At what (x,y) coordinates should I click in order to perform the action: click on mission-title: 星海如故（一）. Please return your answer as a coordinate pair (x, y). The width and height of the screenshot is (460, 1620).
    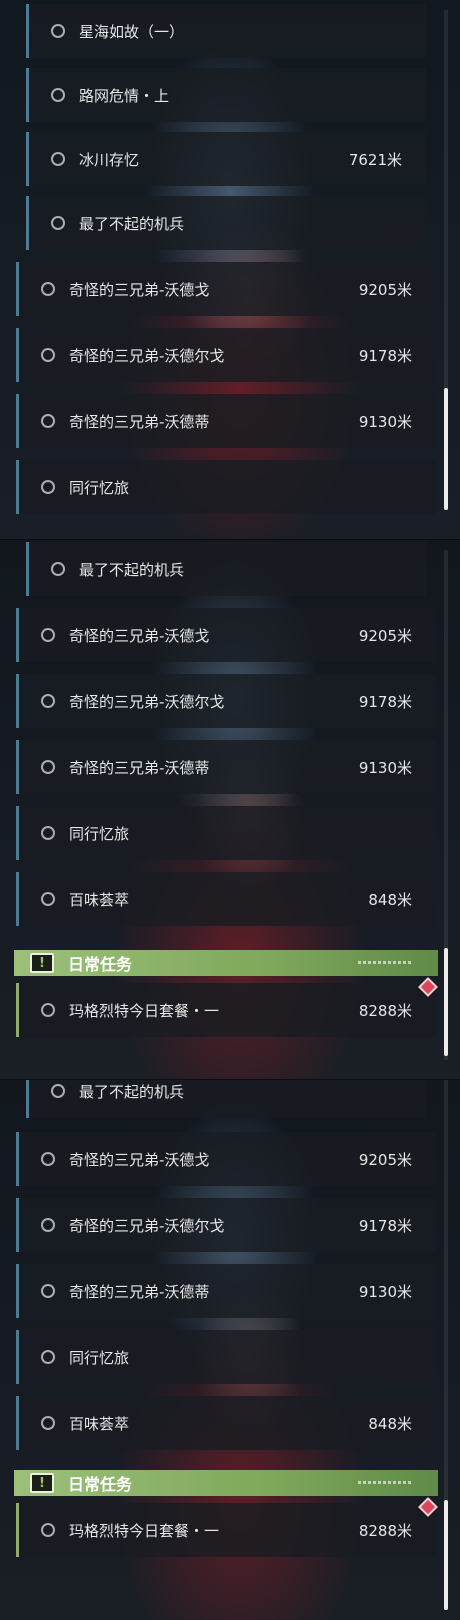
    Looking at the image, I should click on (132, 31).